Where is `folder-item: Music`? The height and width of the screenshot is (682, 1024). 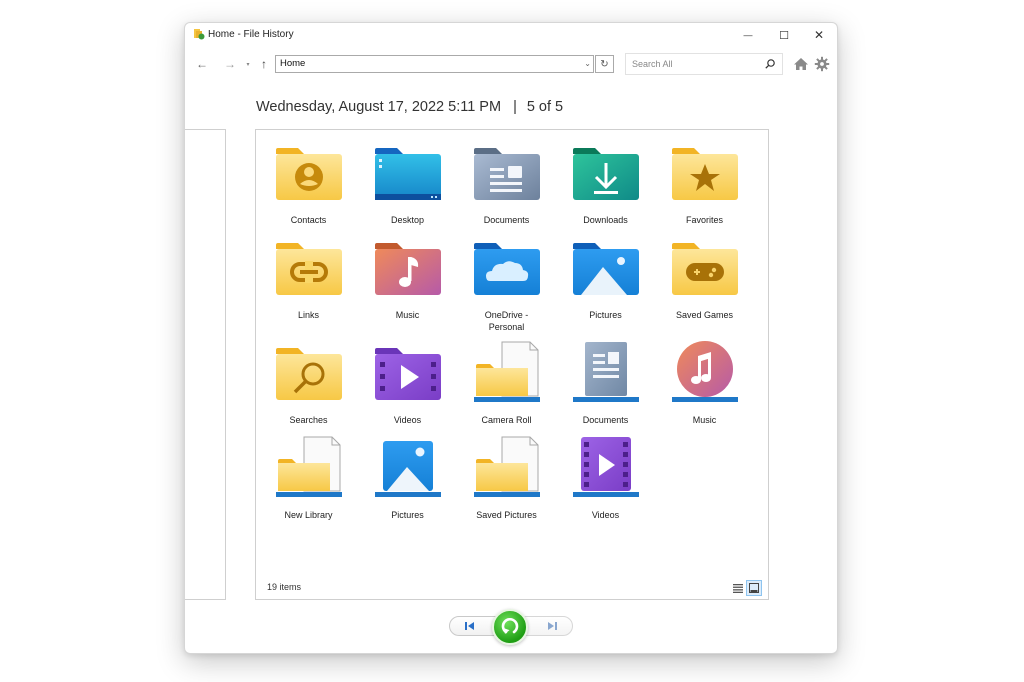 folder-item: Music is located at coordinates (407, 281).